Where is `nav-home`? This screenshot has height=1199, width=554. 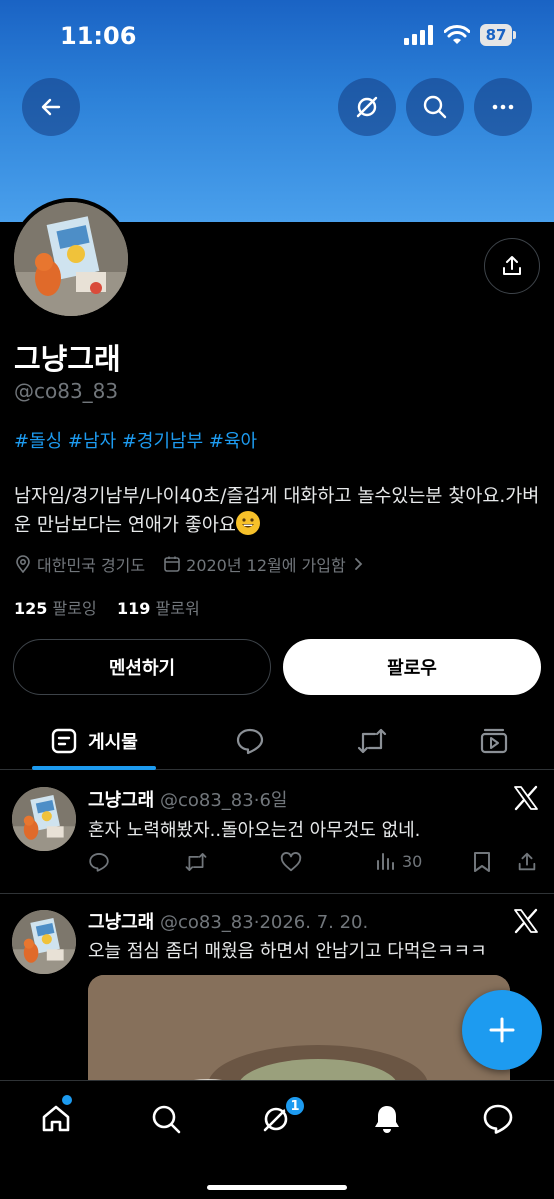
nav-home is located at coordinates (56, 1119).